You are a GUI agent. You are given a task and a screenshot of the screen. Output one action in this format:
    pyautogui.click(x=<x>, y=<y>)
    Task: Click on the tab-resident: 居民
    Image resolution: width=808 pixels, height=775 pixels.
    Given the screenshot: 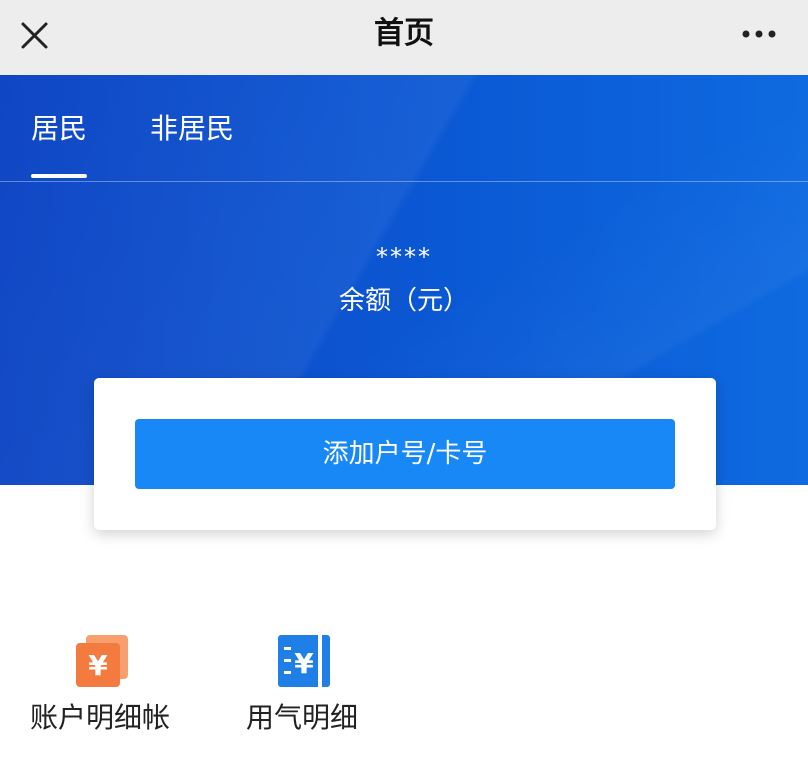 What is the action you would take?
    pyautogui.click(x=59, y=129)
    